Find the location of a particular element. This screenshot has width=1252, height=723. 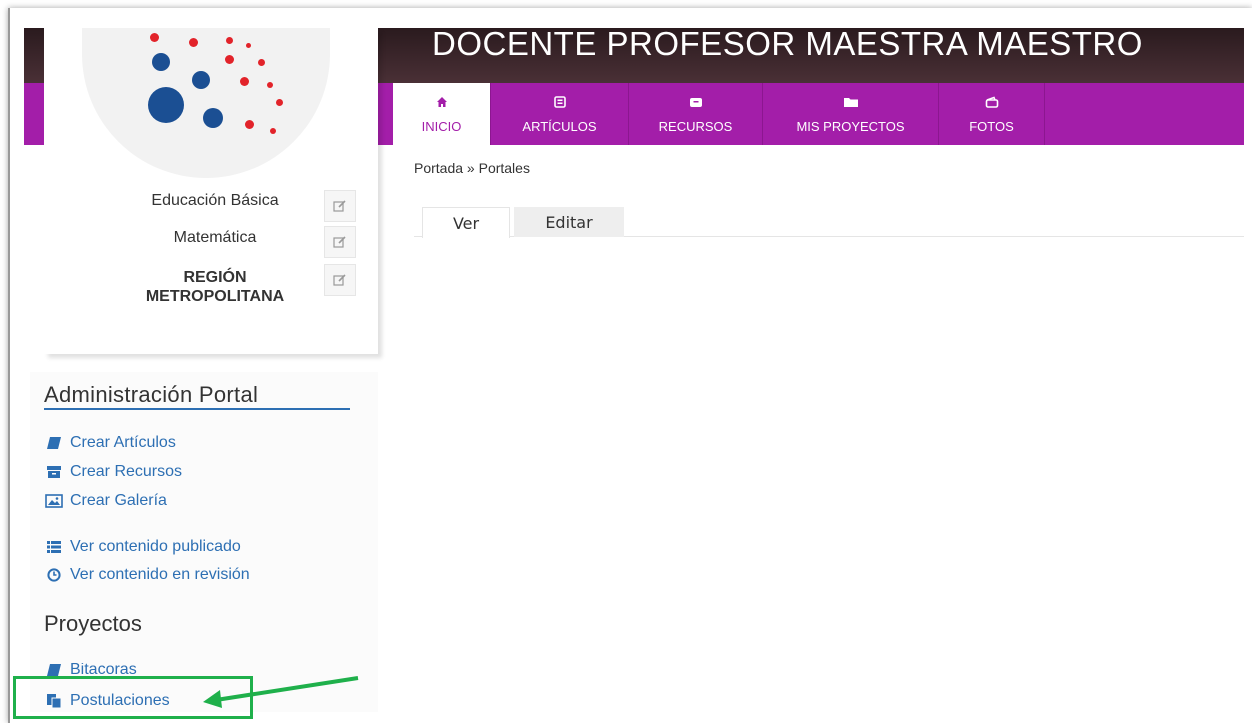

annotation-arrow-icon is located at coordinates (281, 692).